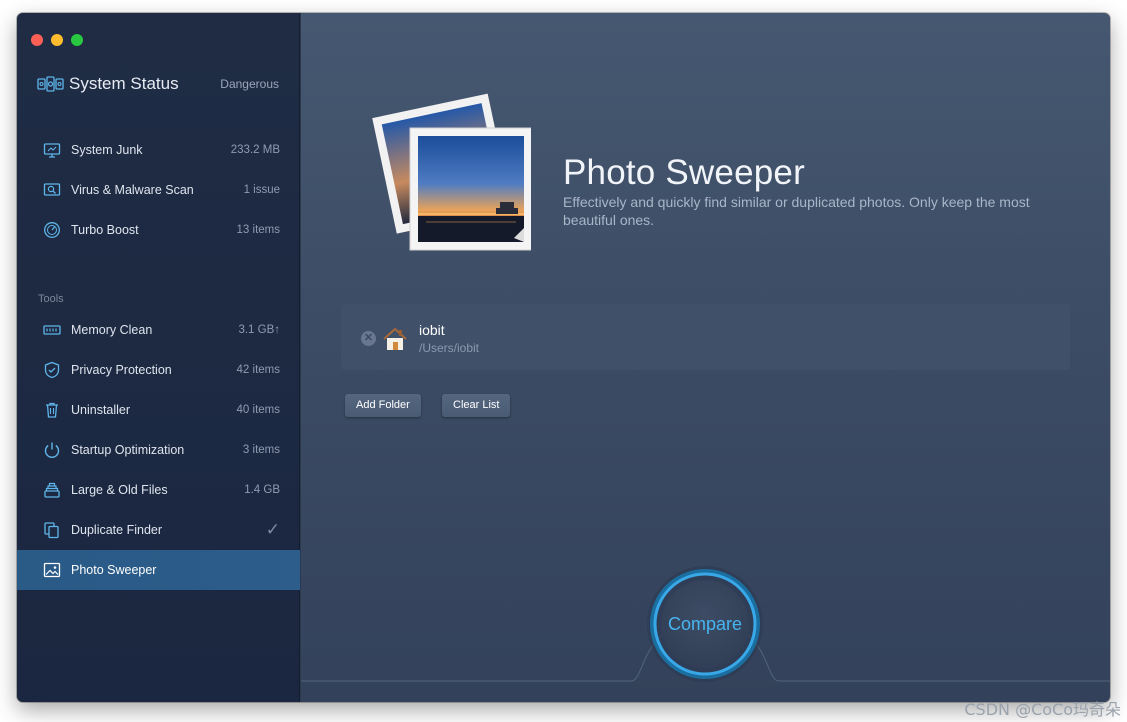 The image size is (1127, 722). I want to click on watermark-text: CSDN @CoCo玛奇朵, so click(1042, 709).